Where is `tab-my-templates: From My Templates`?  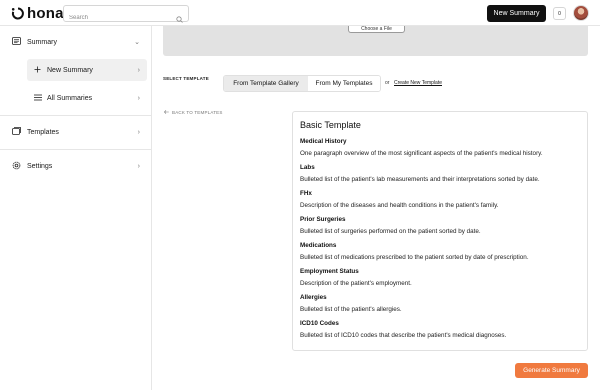
tab-my-templates: From My Templates is located at coordinates (344, 83).